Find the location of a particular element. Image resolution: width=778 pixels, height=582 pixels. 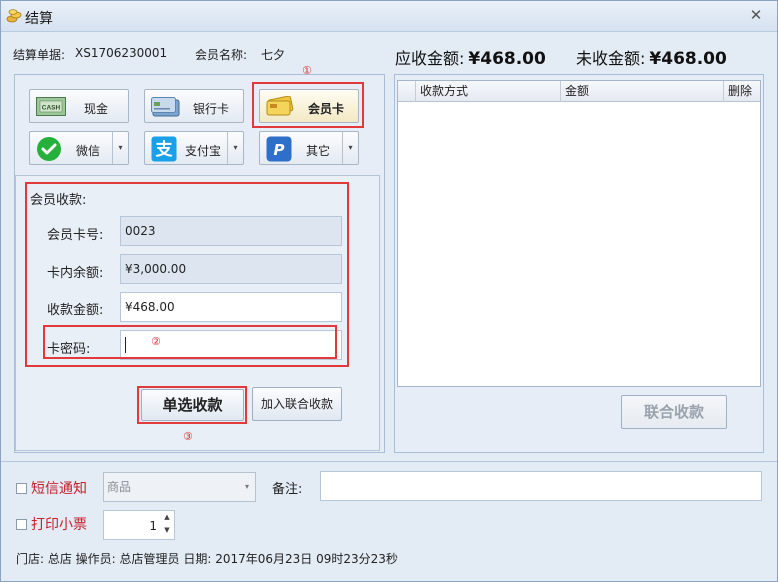

cash-icon: CASH is located at coordinates (51, 106).